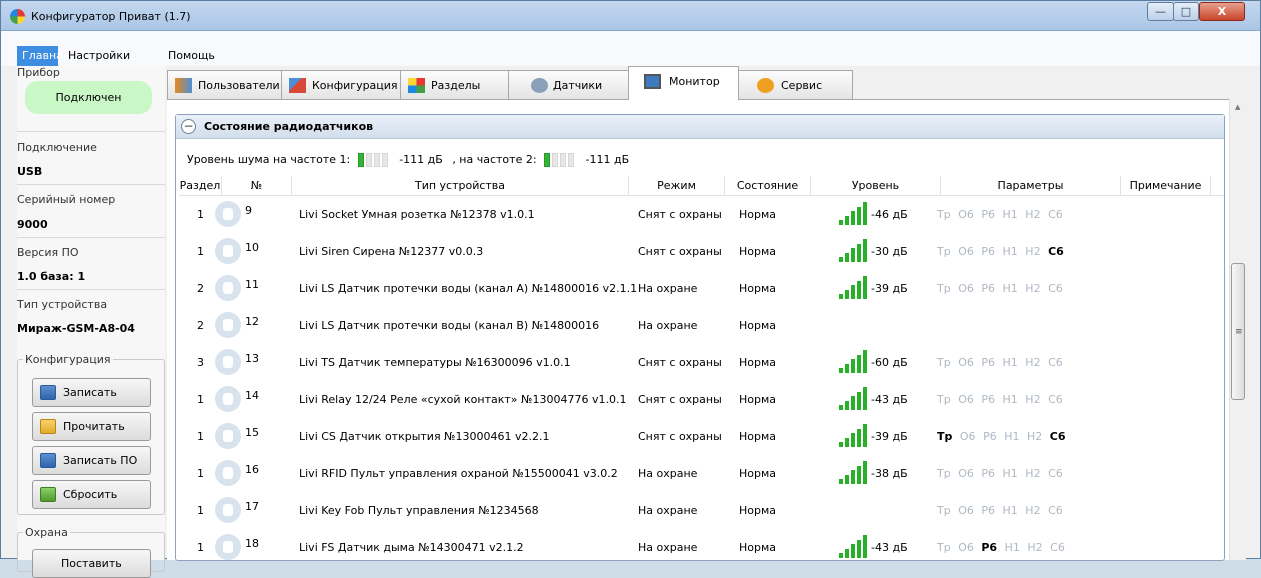 The image size is (1261, 578). What do you see at coordinates (91, 460) in the screenshot?
I see `write-firmware-button: Записать ПО` at bounding box center [91, 460].